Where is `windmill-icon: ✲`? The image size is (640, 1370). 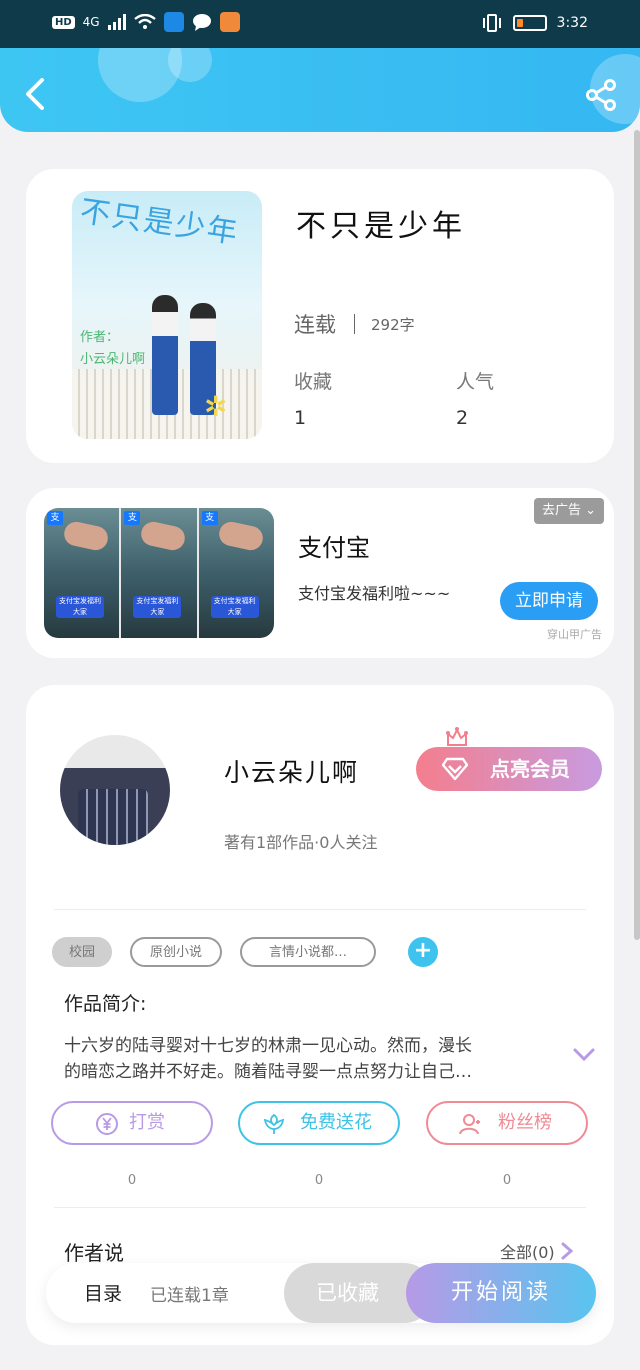 windmill-icon: ✲ is located at coordinates (216, 406).